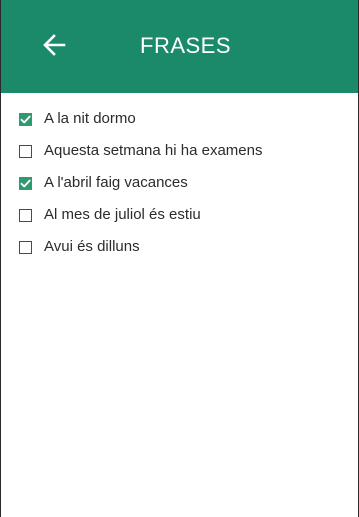  Describe the element at coordinates (179, 247) in the screenshot. I see `phrase-item: Avui és dilluns` at that location.